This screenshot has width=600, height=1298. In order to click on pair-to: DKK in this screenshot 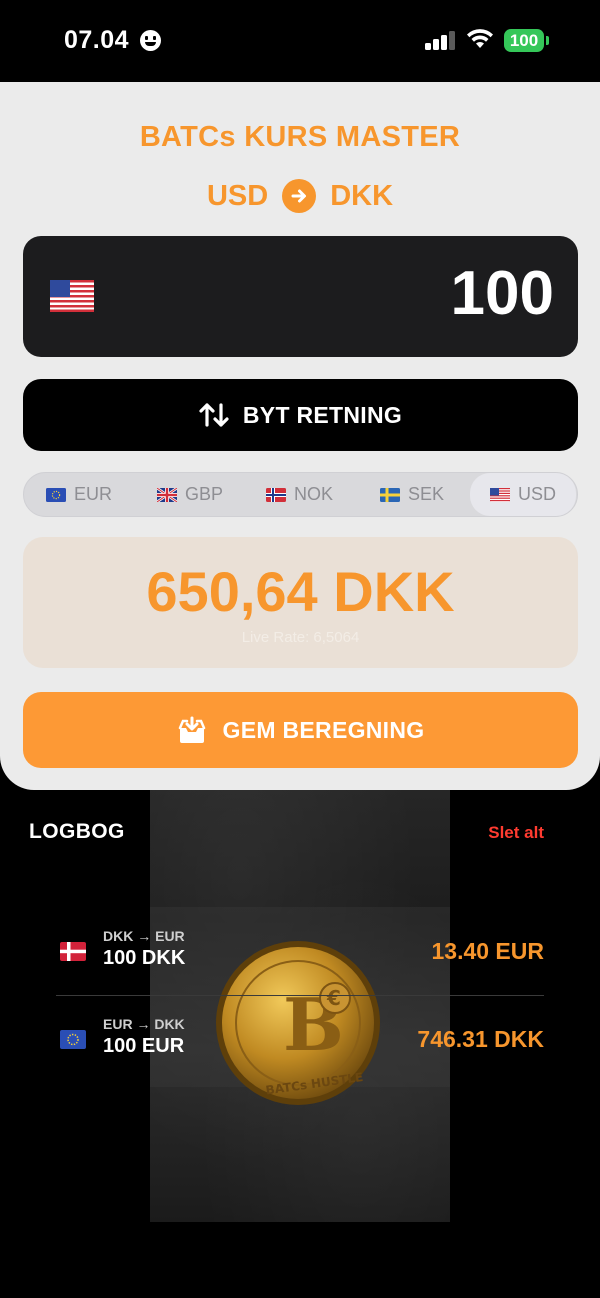, I will do `click(362, 195)`.